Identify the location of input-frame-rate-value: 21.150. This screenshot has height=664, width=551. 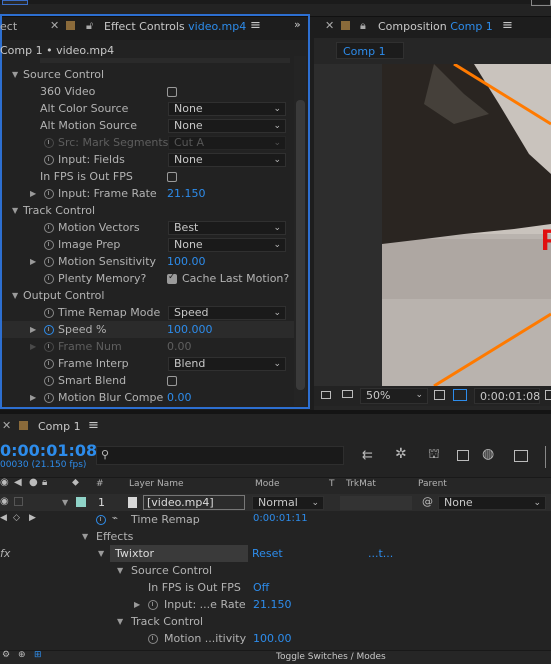
(186, 193).